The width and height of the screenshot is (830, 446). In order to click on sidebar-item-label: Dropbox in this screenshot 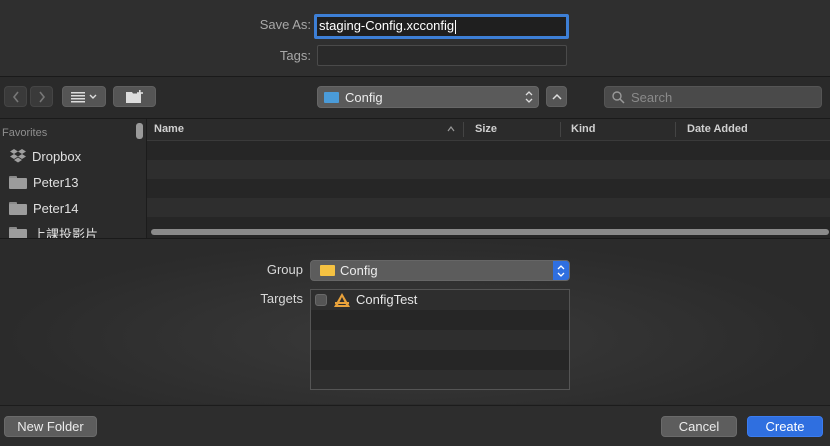, I will do `click(57, 156)`.